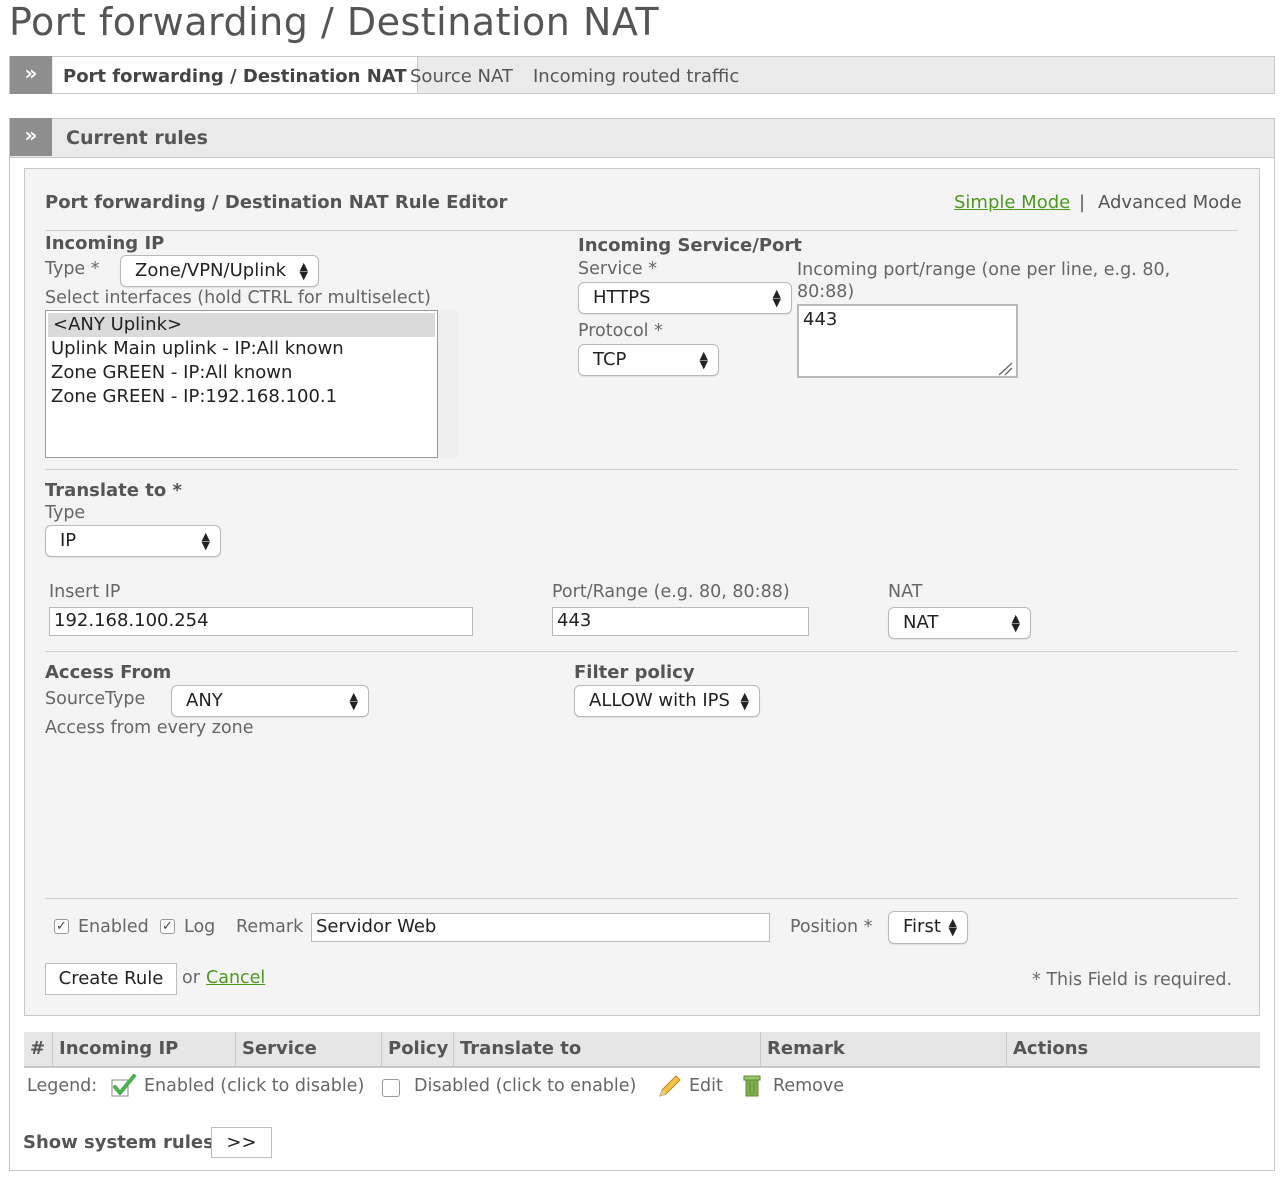 Image resolution: width=1280 pixels, height=1178 pixels. Describe the element at coordinates (667, 701) in the screenshot. I see `filter-policy-select: ALLOW with IPS ▲ ▼` at that location.